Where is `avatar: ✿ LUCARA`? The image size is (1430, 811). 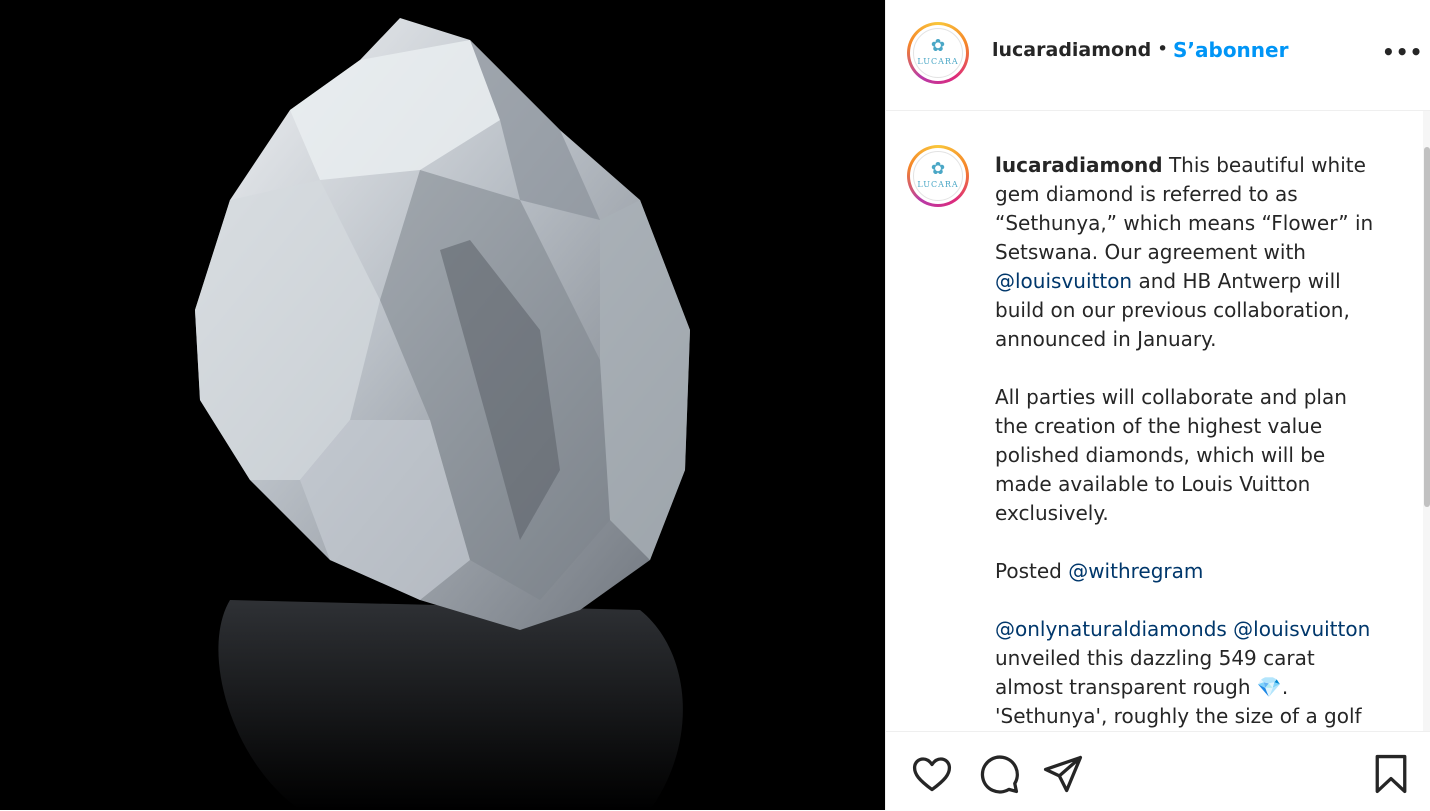 avatar: ✿ LUCARA is located at coordinates (938, 53).